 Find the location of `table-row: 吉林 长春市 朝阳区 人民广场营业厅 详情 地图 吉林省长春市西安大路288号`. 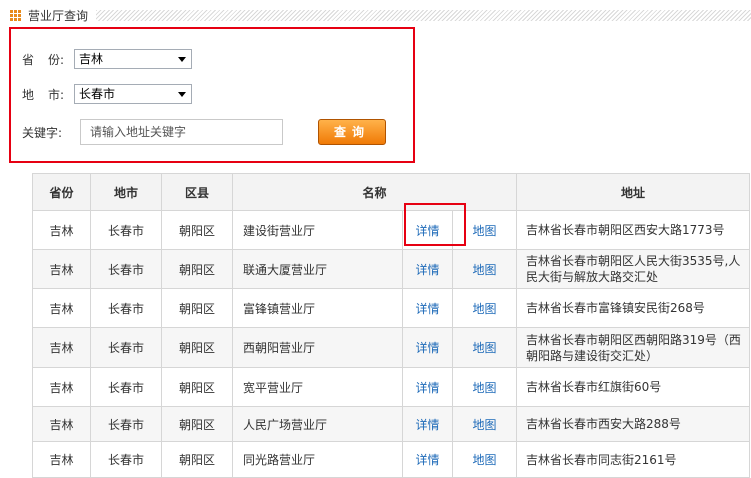

table-row: 吉林 长春市 朝阳区 人民广场营业厅 详情 地图 吉林省长春市西安大路288号 is located at coordinates (391, 424).